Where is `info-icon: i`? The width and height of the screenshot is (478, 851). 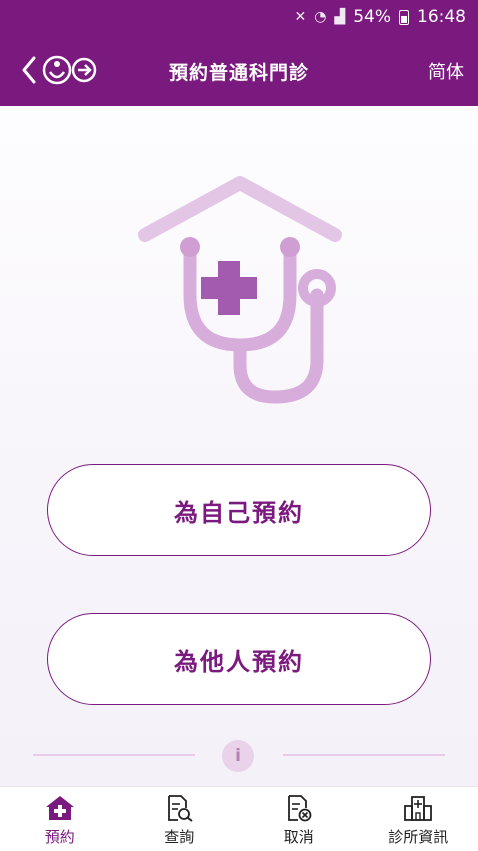 info-icon: i is located at coordinates (238, 756).